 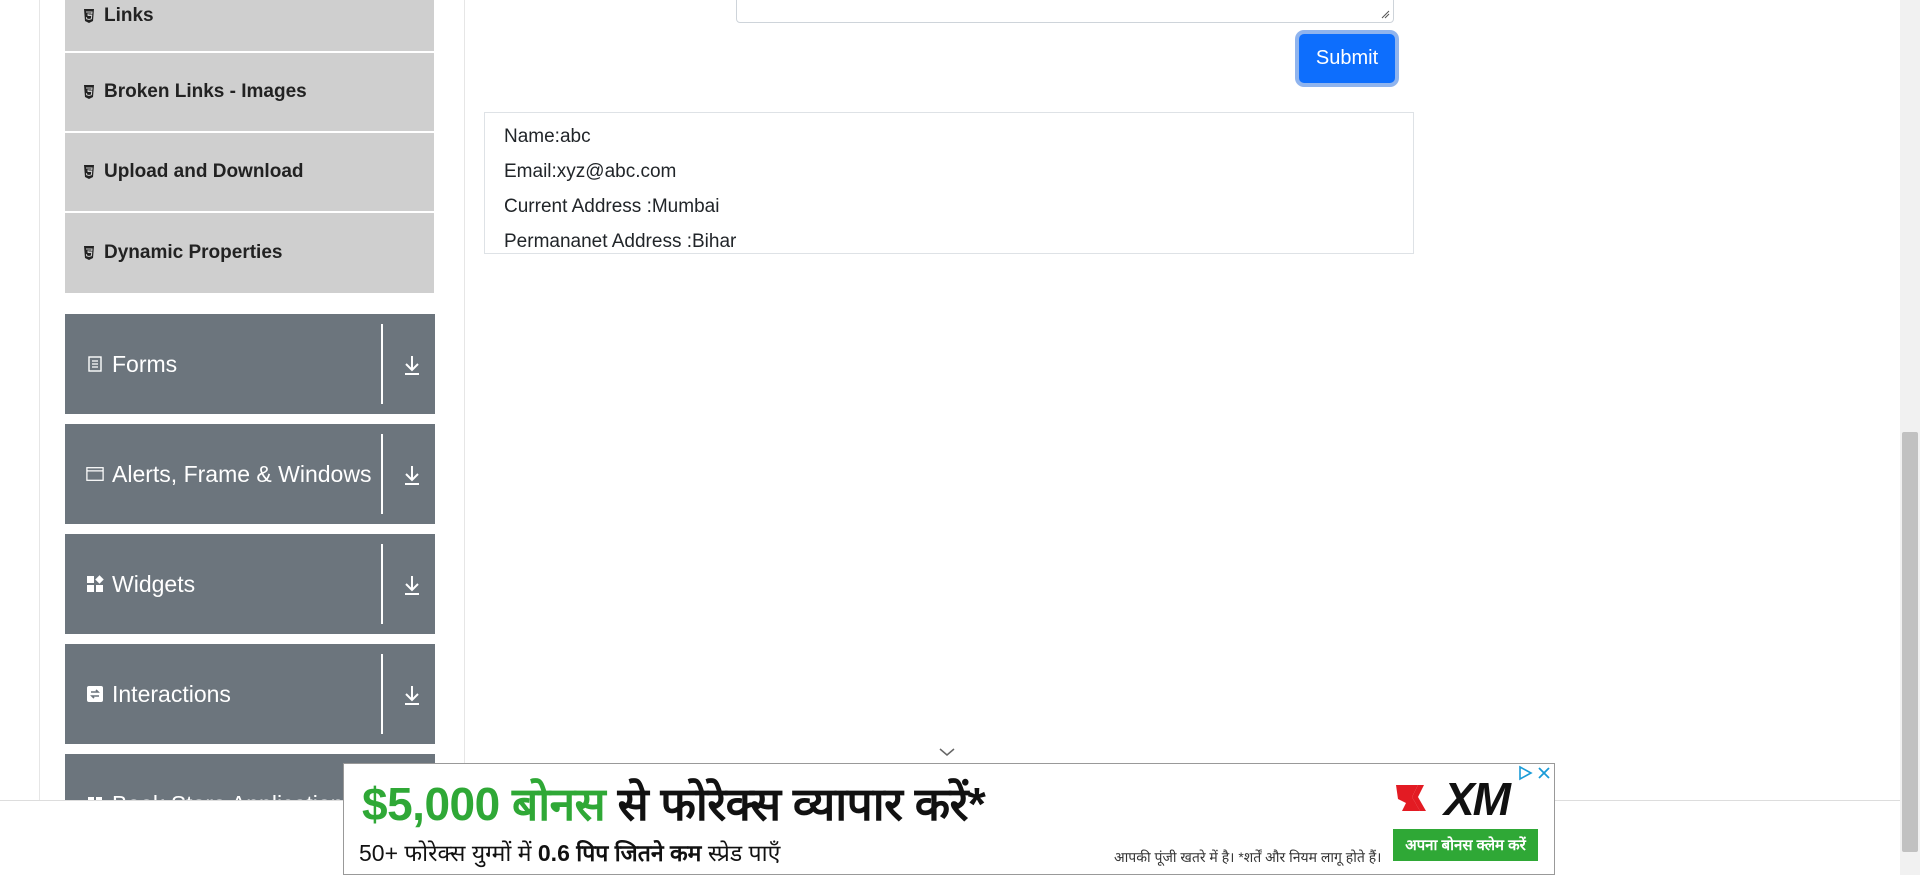 I want to click on sidebar-group-widgets: Widgets, so click(x=250, y=584).